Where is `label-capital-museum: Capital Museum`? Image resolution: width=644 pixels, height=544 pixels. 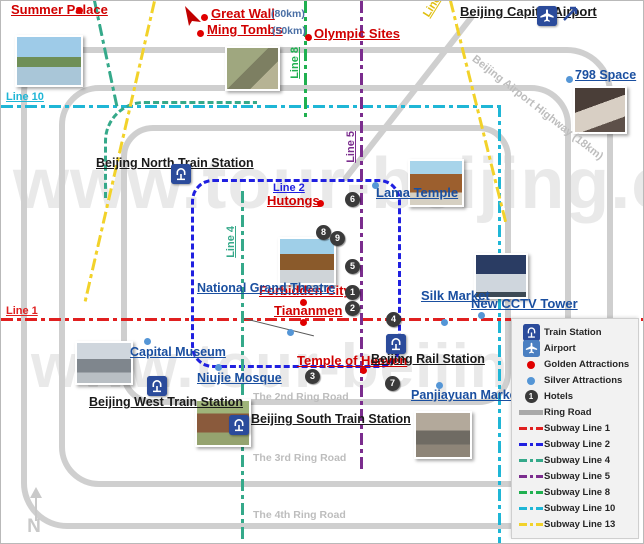 label-capital-museum: Capital Museum is located at coordinates (178, 352).